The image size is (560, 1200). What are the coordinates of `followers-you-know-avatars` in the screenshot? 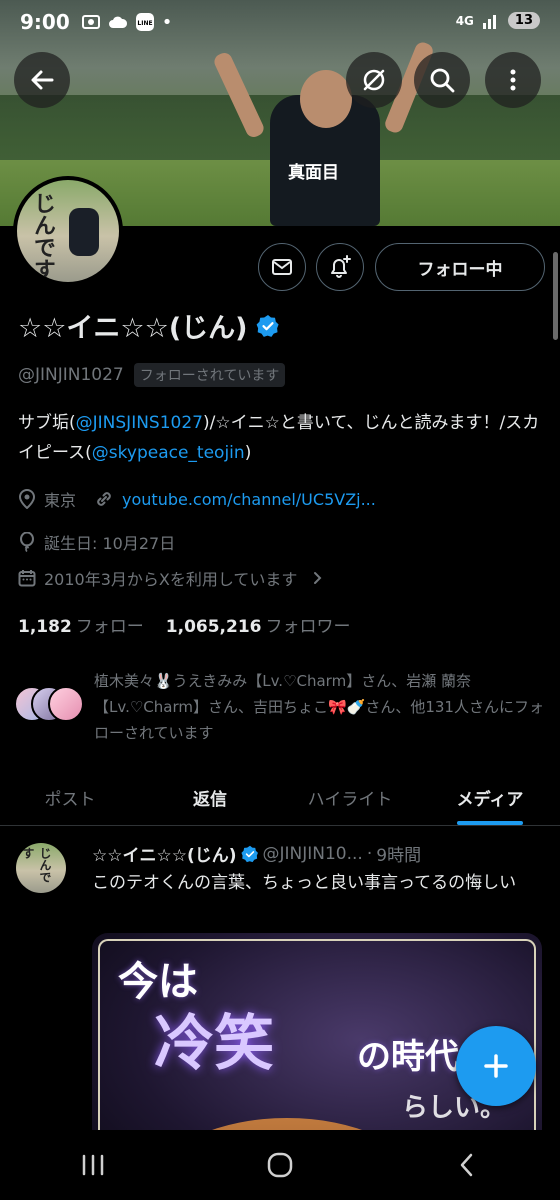 It's located at (49, 706).